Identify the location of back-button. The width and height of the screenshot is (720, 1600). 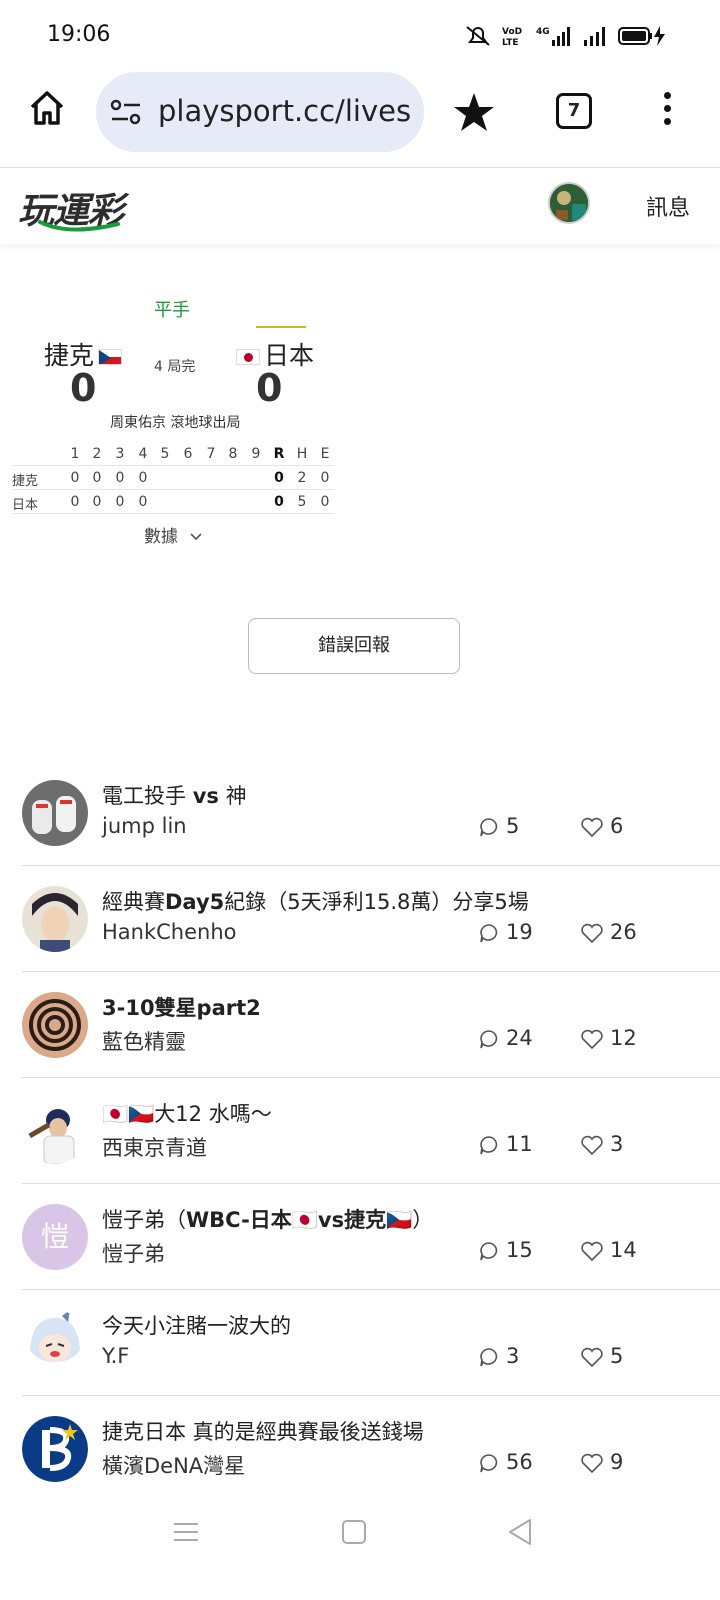
(520, 1532).